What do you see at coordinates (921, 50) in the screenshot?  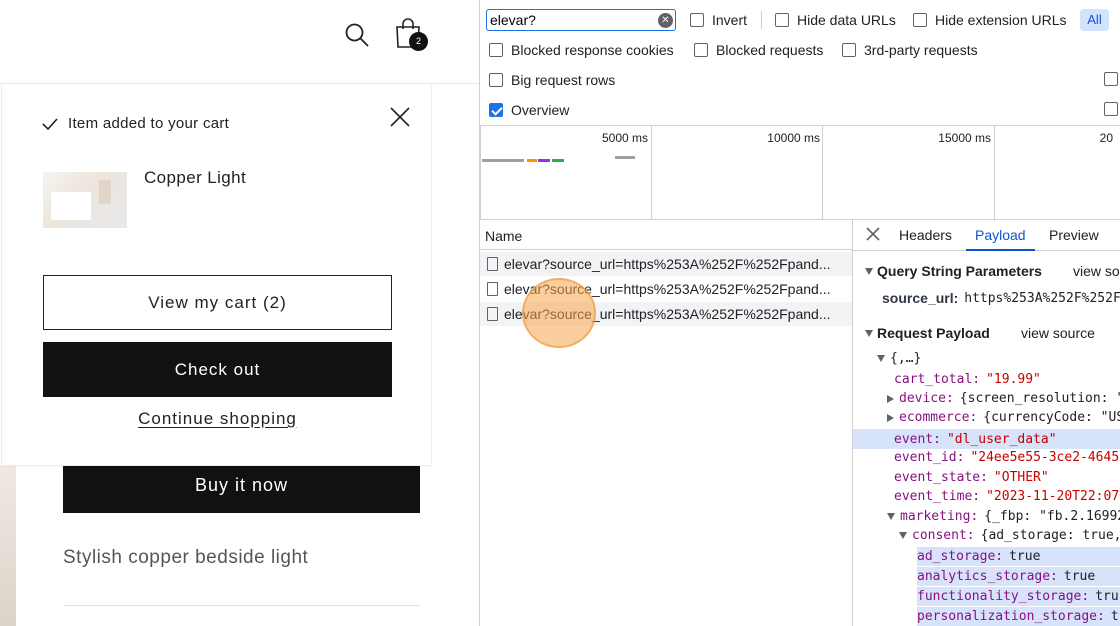 I see `checkbox-label: 3rd-party requests` at bounding box center [921, 50].